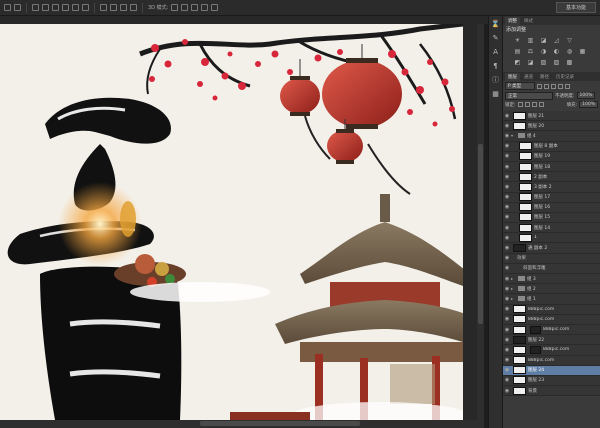 The width and height of the screenshot is (600, 428). What do you see at coordinates (556, 52) in the screenshot?
I see `photo-filter-icon: ◐` at bounding box center [556, 52].